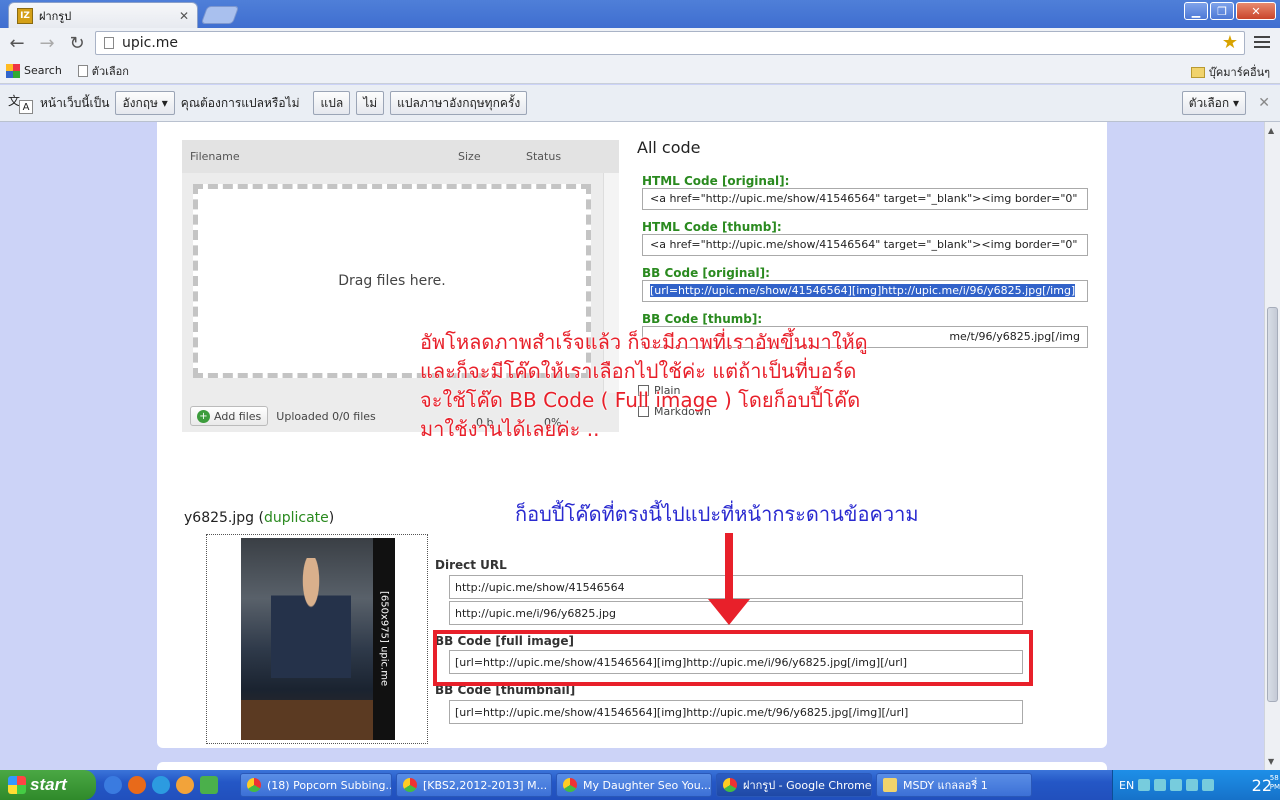  I want to click on task-label: ฝากรูป - Google Chrome, so click(807, 785).